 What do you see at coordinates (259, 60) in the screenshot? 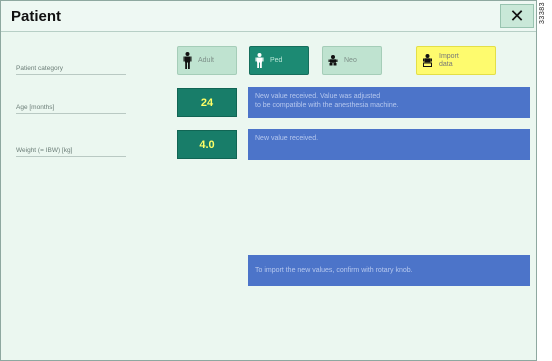
I see `child-icon` at bounding box center [259, 60].